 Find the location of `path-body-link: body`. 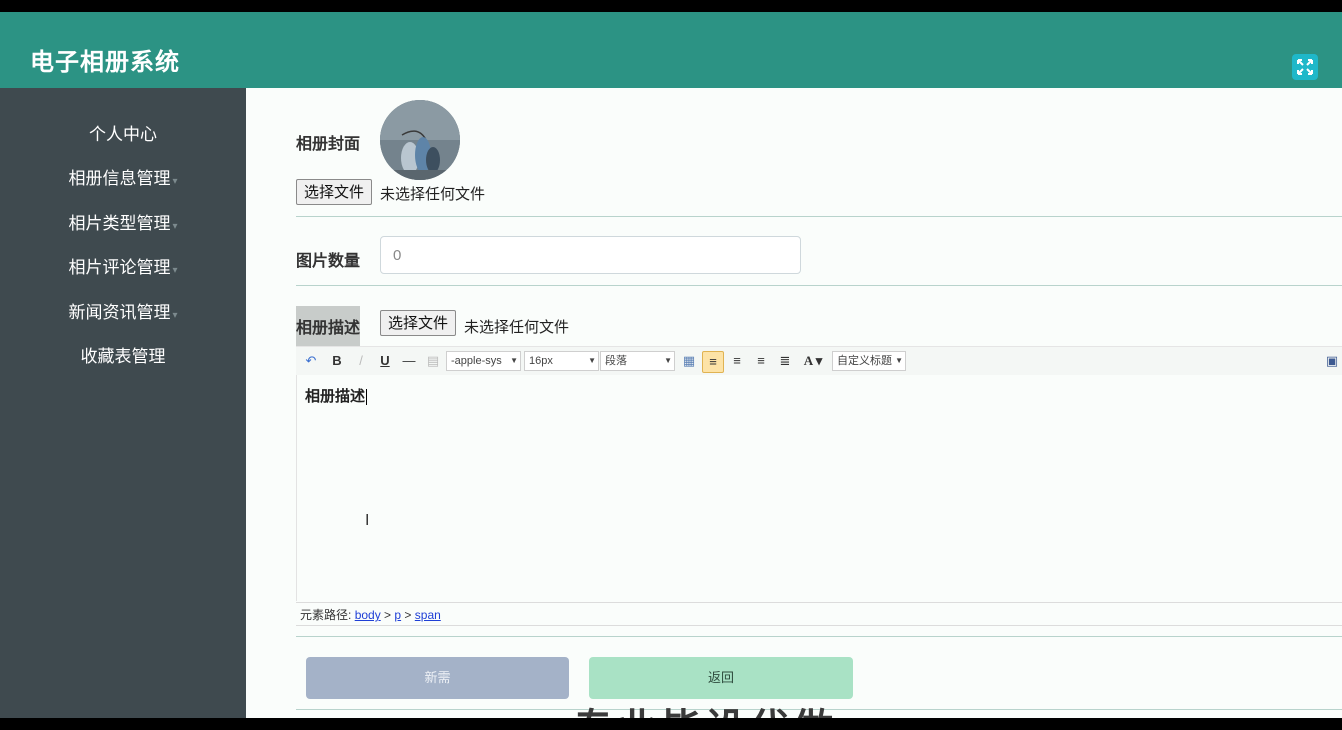

path-body-link: body is located at coordinates (368, 615).